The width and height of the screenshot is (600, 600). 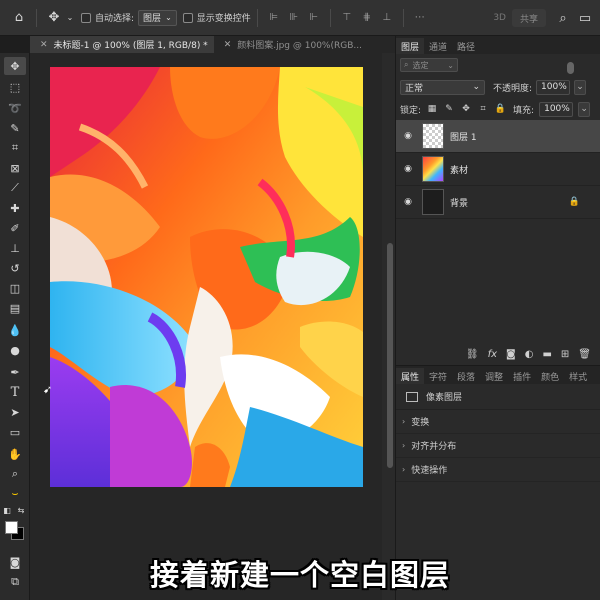 What do you see at coordinates (410, 376) in the screenshot?
I see `tab-properties: 属性` at bounding box center [410, 376].